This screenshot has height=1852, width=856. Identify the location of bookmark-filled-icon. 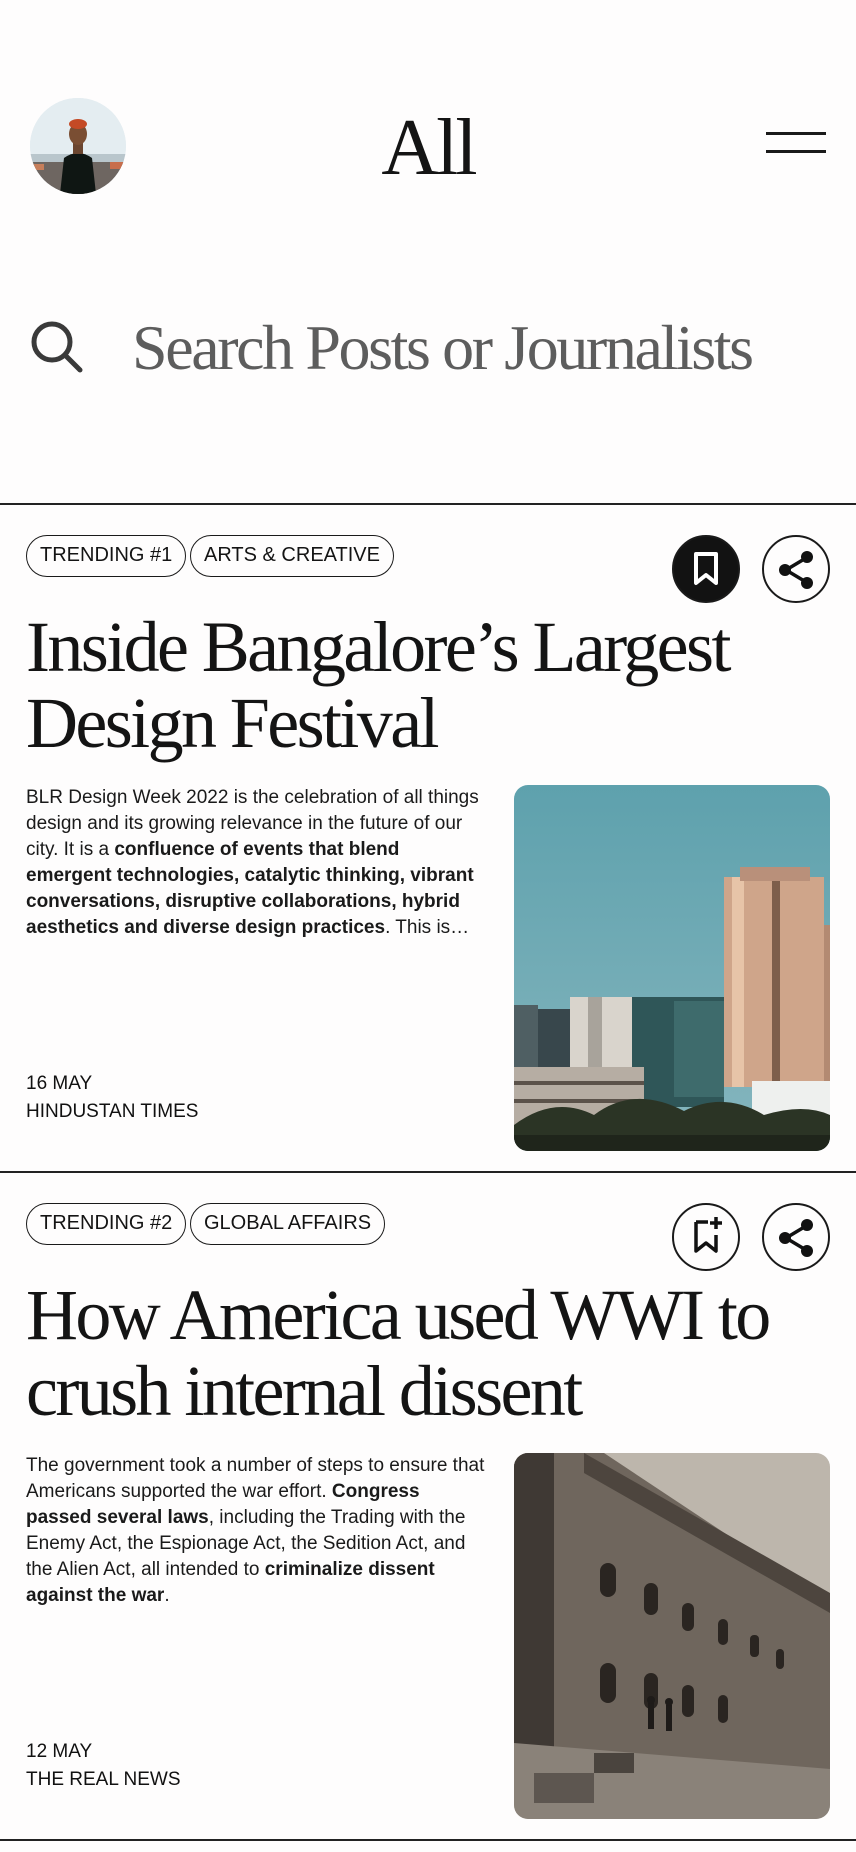
(706, 568).